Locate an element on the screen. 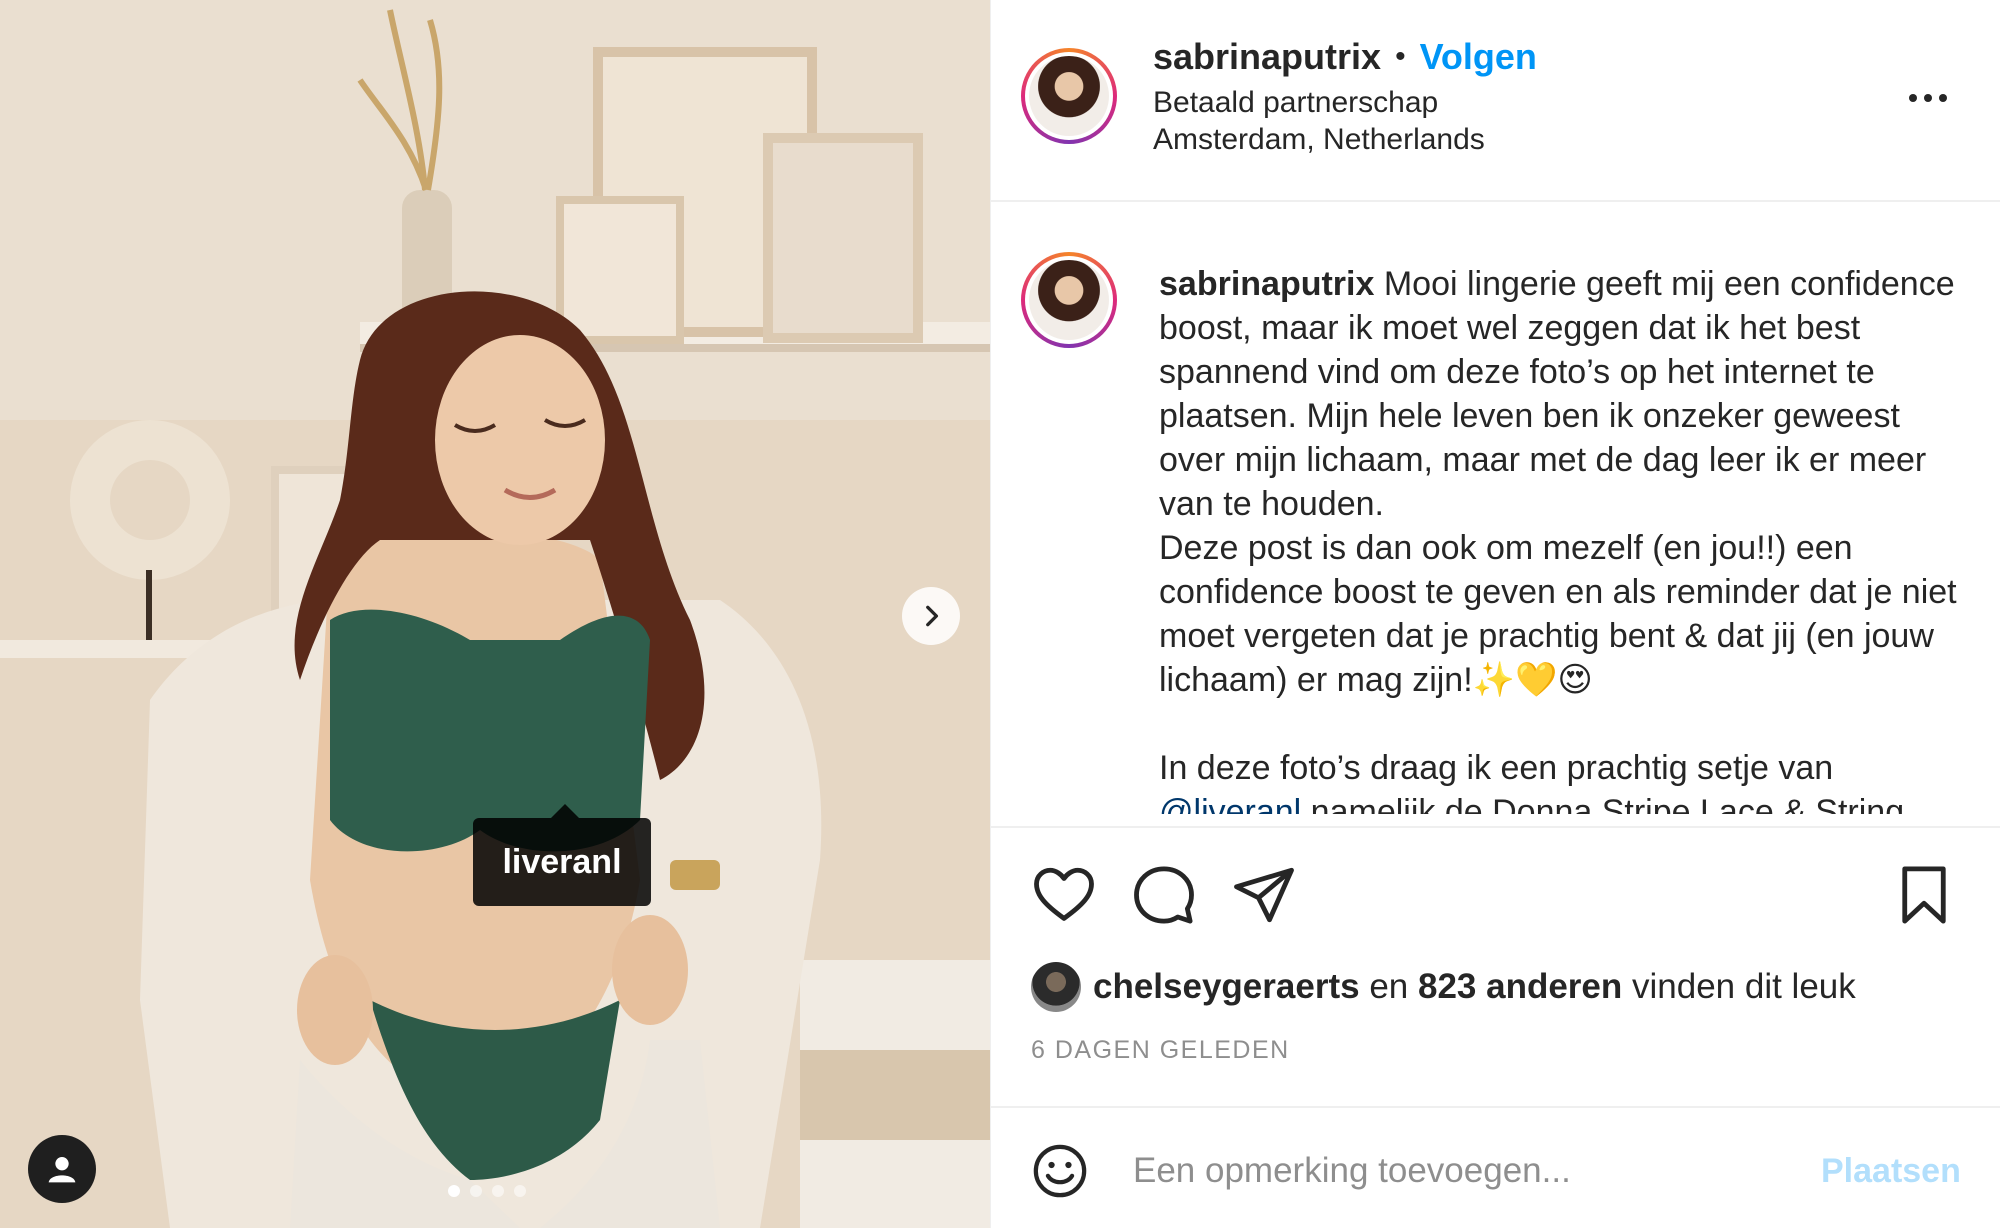 The width and height of the screenshot is (2000, 1228). like-button is located at coordinates (1064, 895).